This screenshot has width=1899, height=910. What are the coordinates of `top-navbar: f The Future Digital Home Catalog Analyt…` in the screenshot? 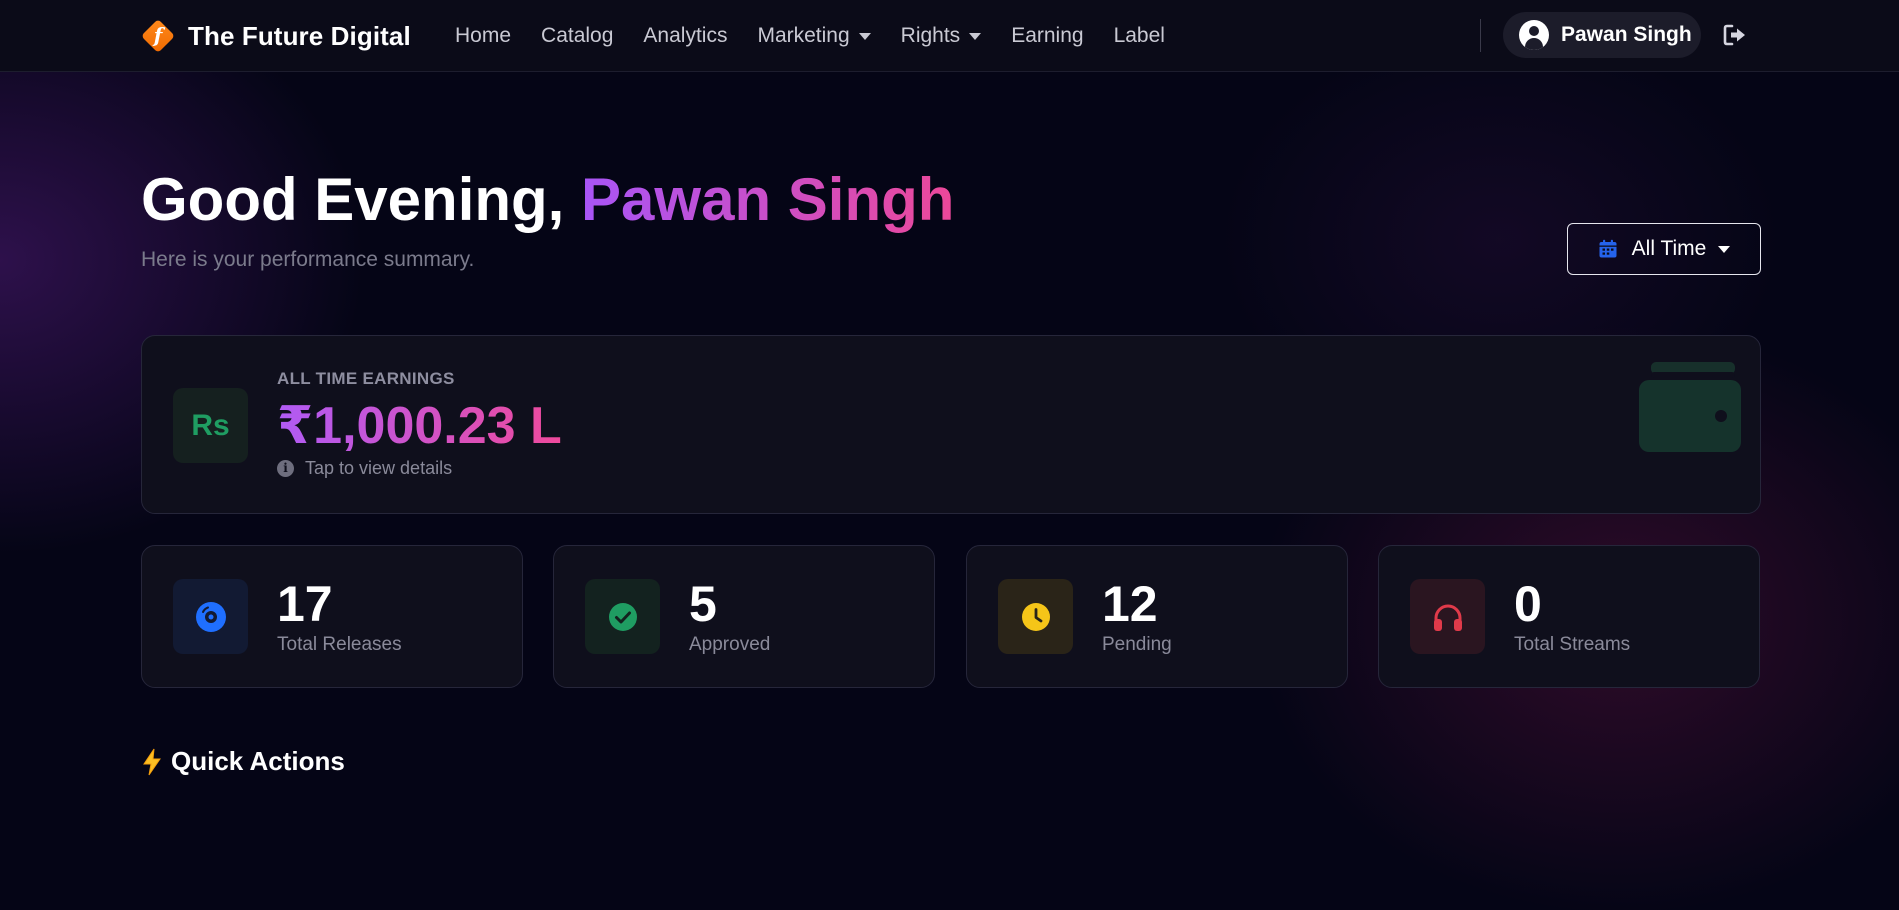 It's located at (949, 36).